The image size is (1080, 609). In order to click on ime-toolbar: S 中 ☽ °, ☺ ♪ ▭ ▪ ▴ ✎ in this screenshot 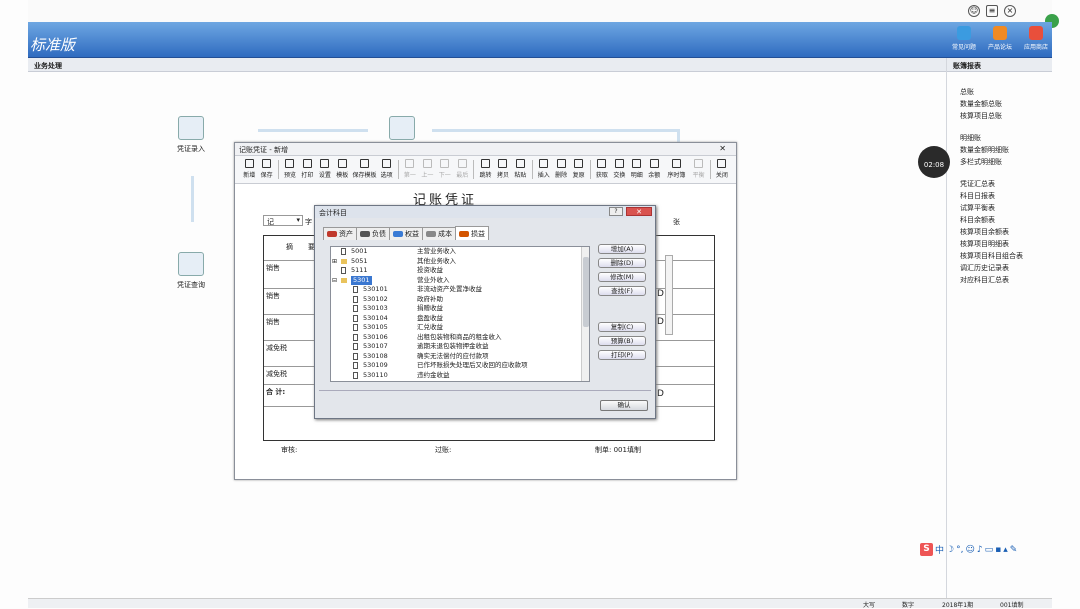, I will do `click(968, 549)`.